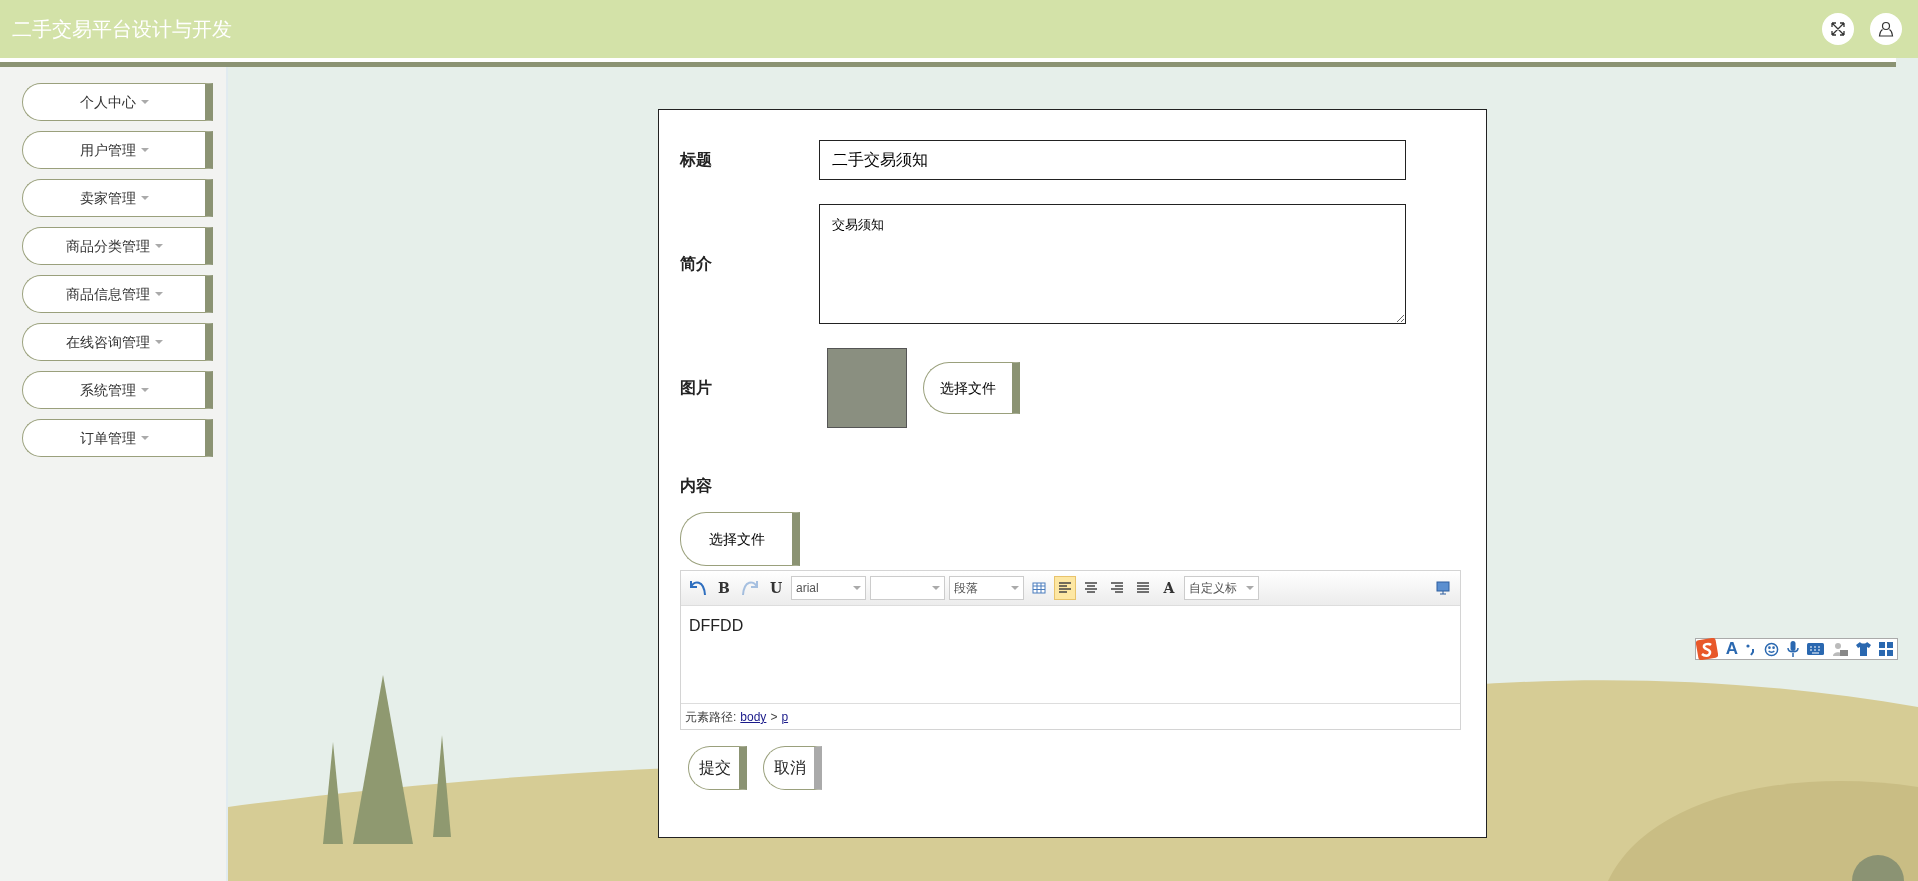 The image size is (1918, 881). I want to click on align-left-icon, so click(1065, 588).